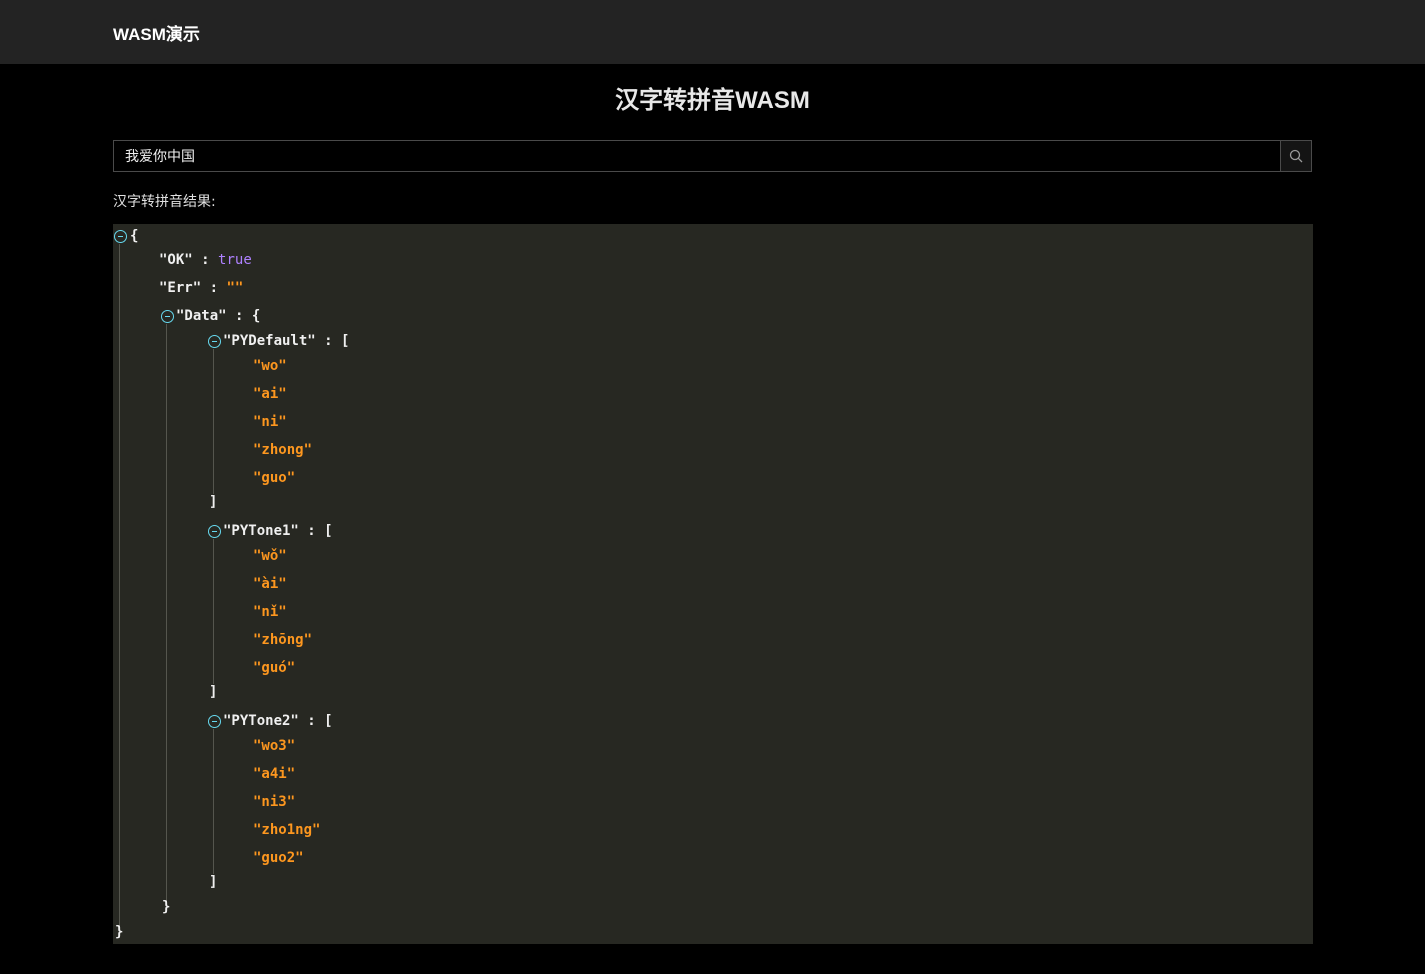  I want to click on search-bar, so click(712, 156).